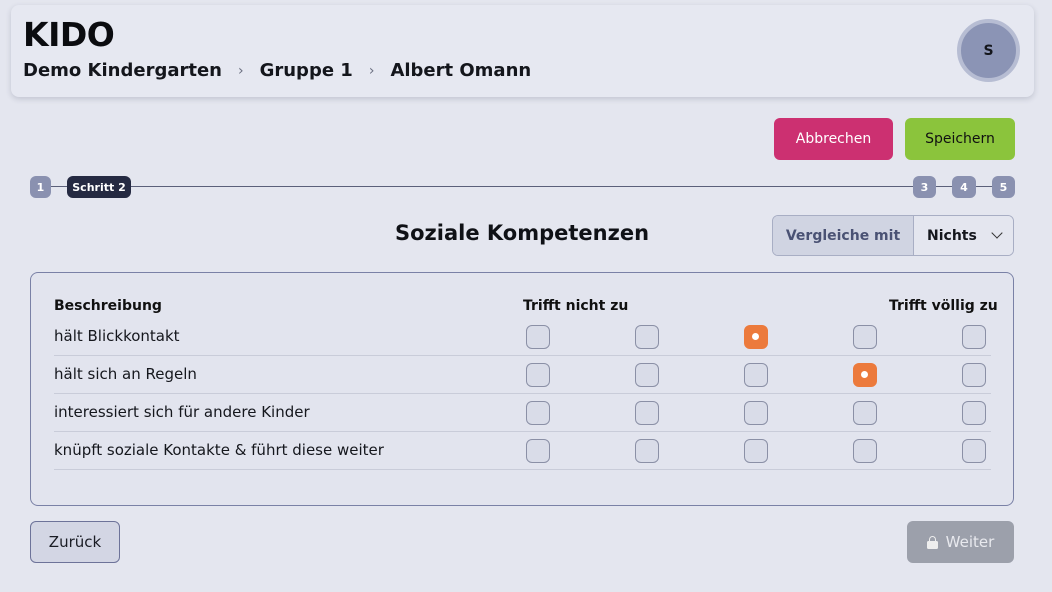 The height and width of the screenshot is (592, 1052). Describe the element at coordinates (943, 306) in the screenshot. I see `scale-label-high: Trifft völlig zu` at that location.